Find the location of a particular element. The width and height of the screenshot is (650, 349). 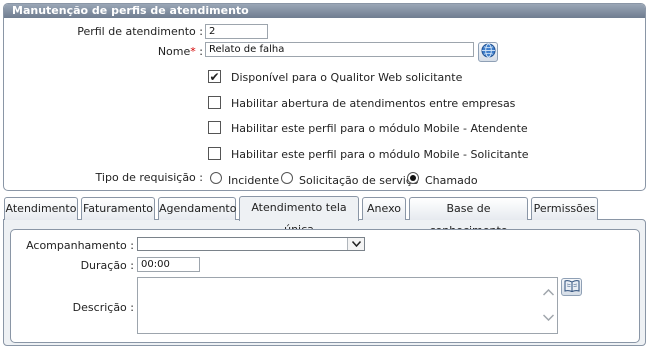

descricao-label: Descrição : is located at coordinates (103, 307).